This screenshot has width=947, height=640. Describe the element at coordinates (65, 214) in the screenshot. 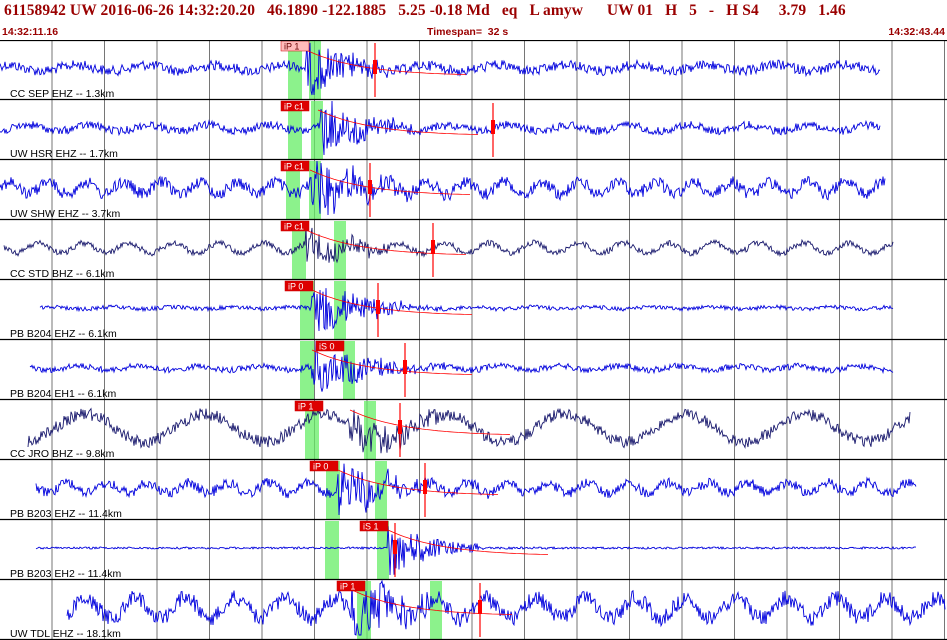

I see `channel-label: UW SHW EHZ -- 3.7km` at that location.